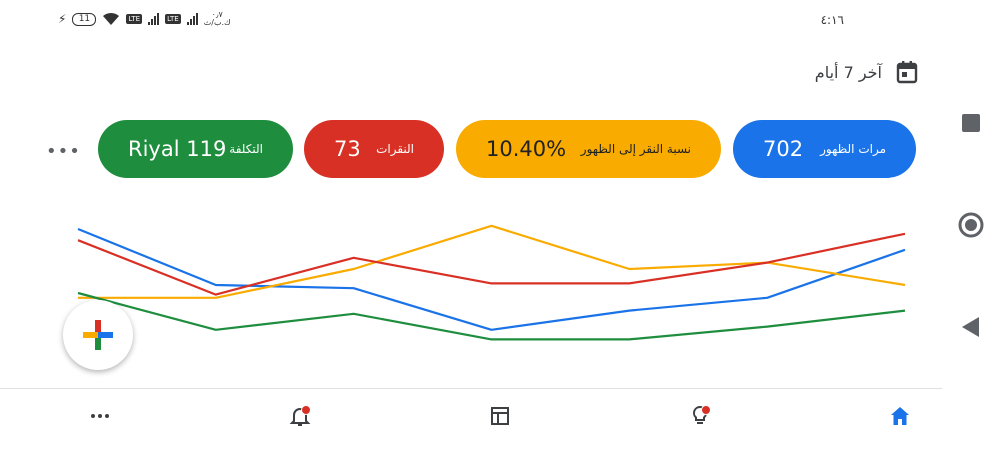 This screenshot has height=450, width=1000. I want to click on status-time: ٤:١٦, so click(832, 20).